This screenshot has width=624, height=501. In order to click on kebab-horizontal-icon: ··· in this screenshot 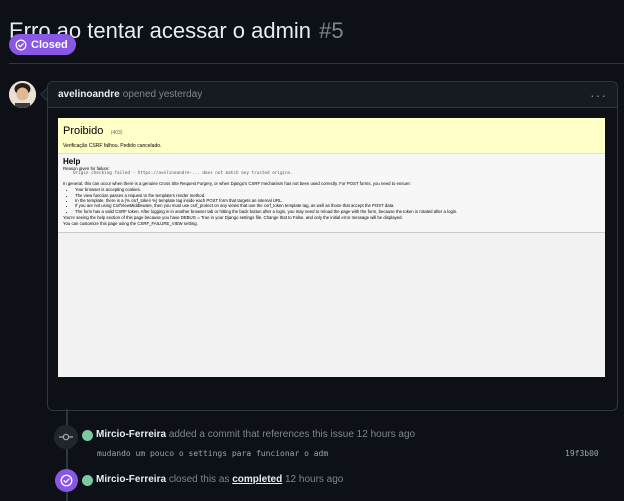, I will do `click(598, 95)`.